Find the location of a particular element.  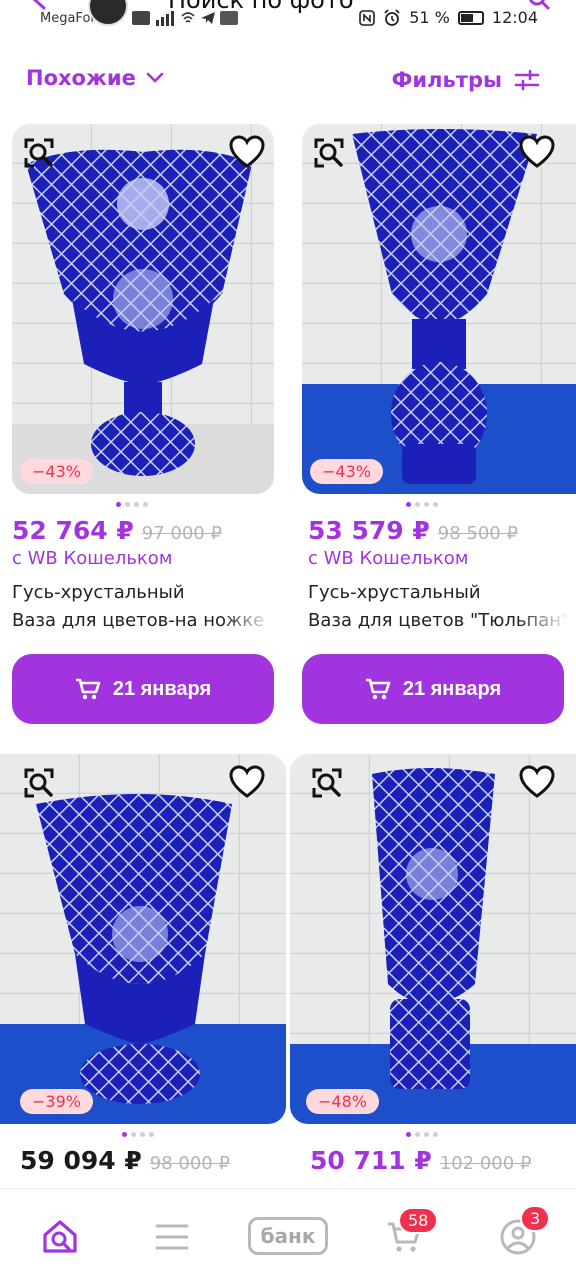

price-row: 50 711 ₽ 102 000 ₽ is located at coordinates (420, 1160).